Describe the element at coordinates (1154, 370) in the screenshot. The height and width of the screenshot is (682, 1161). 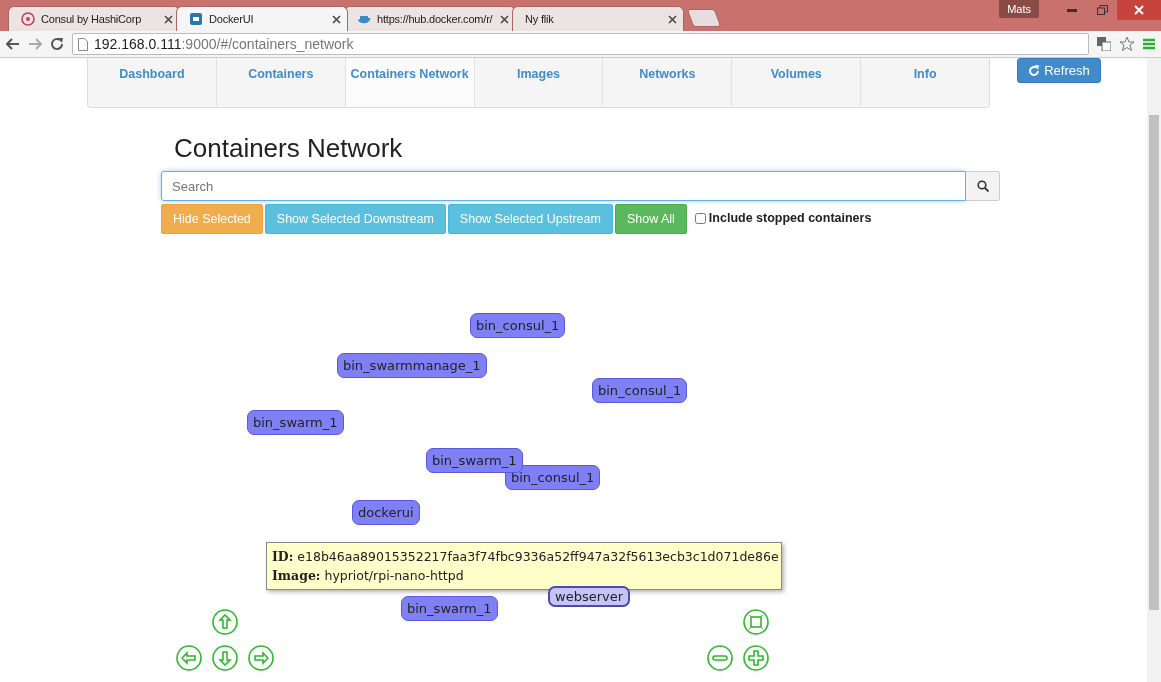
I see `scrollbar` at that location.